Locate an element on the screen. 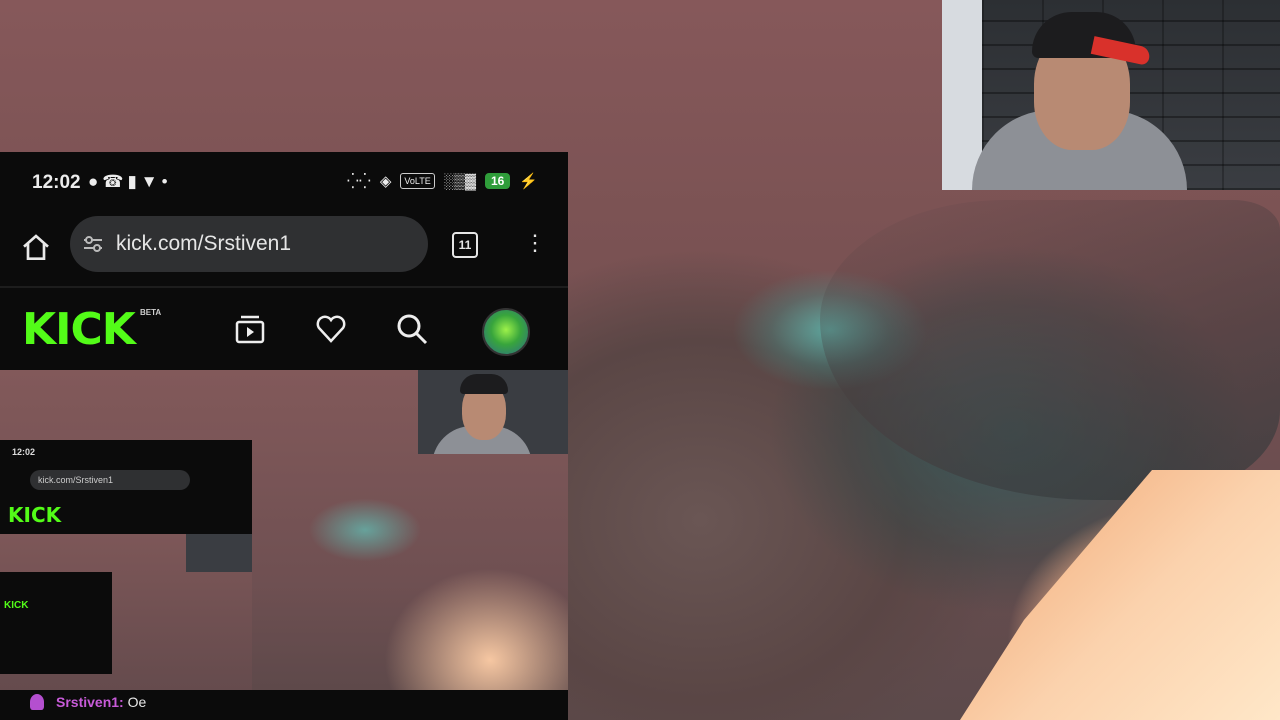  notification-icons: ●☎▮▼• is located at coordinates (130, 181).